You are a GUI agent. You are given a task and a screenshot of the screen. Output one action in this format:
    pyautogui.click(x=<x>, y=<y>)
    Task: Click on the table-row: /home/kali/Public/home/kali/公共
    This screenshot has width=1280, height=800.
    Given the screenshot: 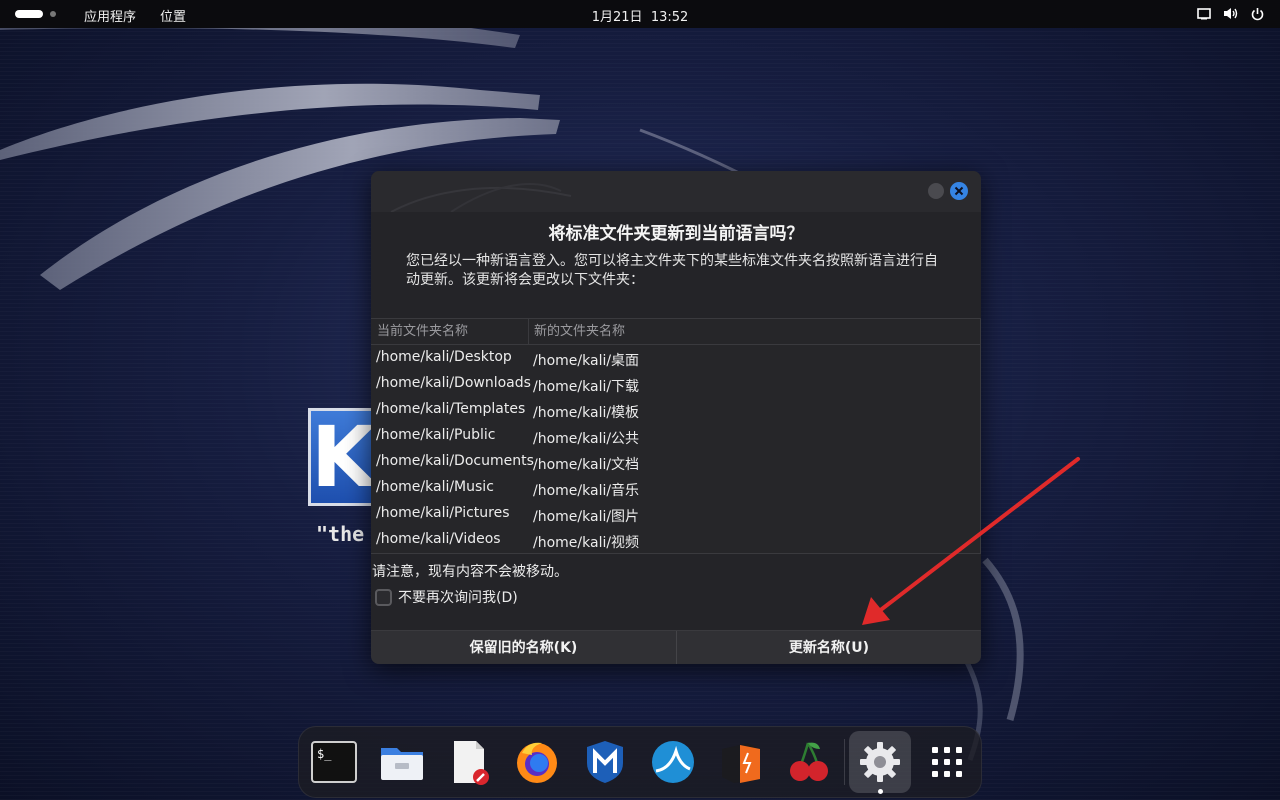 What is the action you would take?
    pyautogui.click(x=675, y=436)
    